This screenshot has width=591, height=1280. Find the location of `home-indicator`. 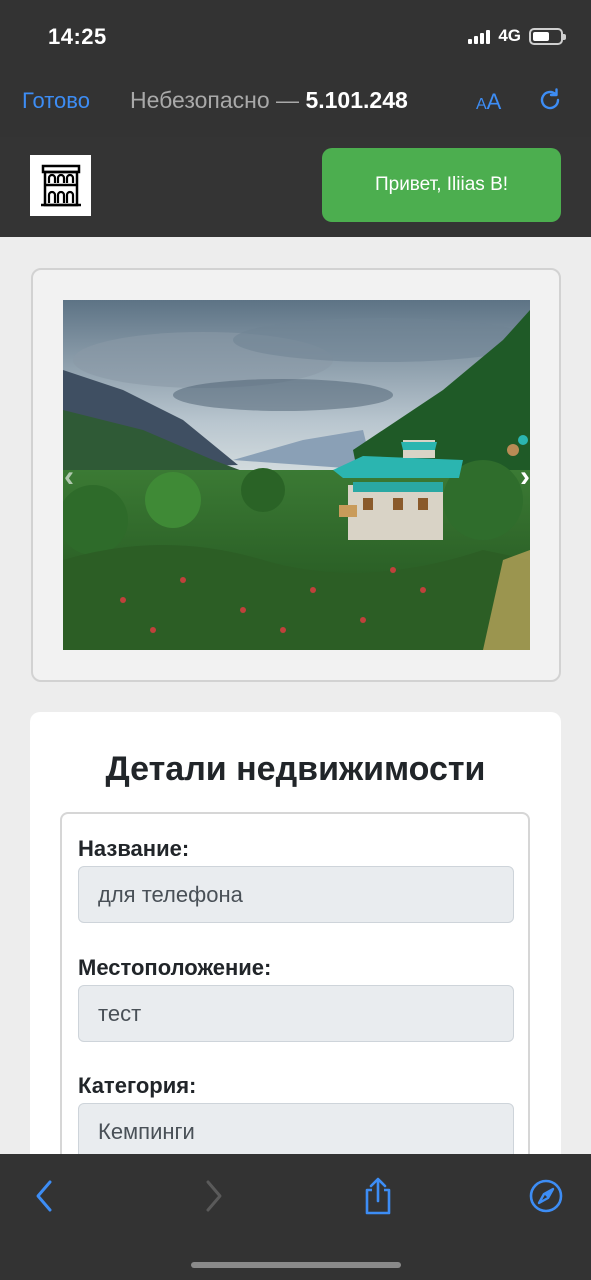

home-indicator is located at coordinates (296, 1265).